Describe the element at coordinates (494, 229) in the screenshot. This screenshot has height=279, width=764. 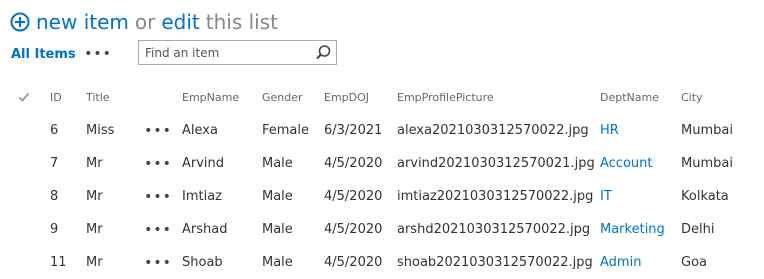
I see `cell-empprofilepicture: arshd2021030312570022.jpg` at that location.